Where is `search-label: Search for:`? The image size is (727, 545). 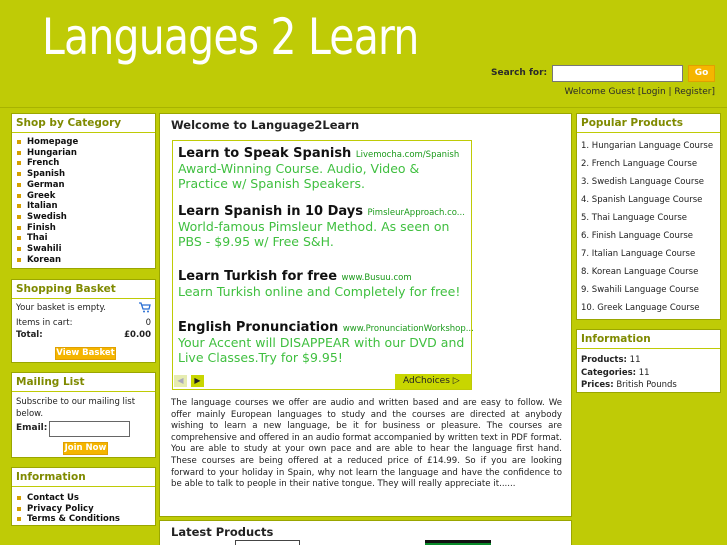 search-label: Search for: is located at coordinates (519, 73).